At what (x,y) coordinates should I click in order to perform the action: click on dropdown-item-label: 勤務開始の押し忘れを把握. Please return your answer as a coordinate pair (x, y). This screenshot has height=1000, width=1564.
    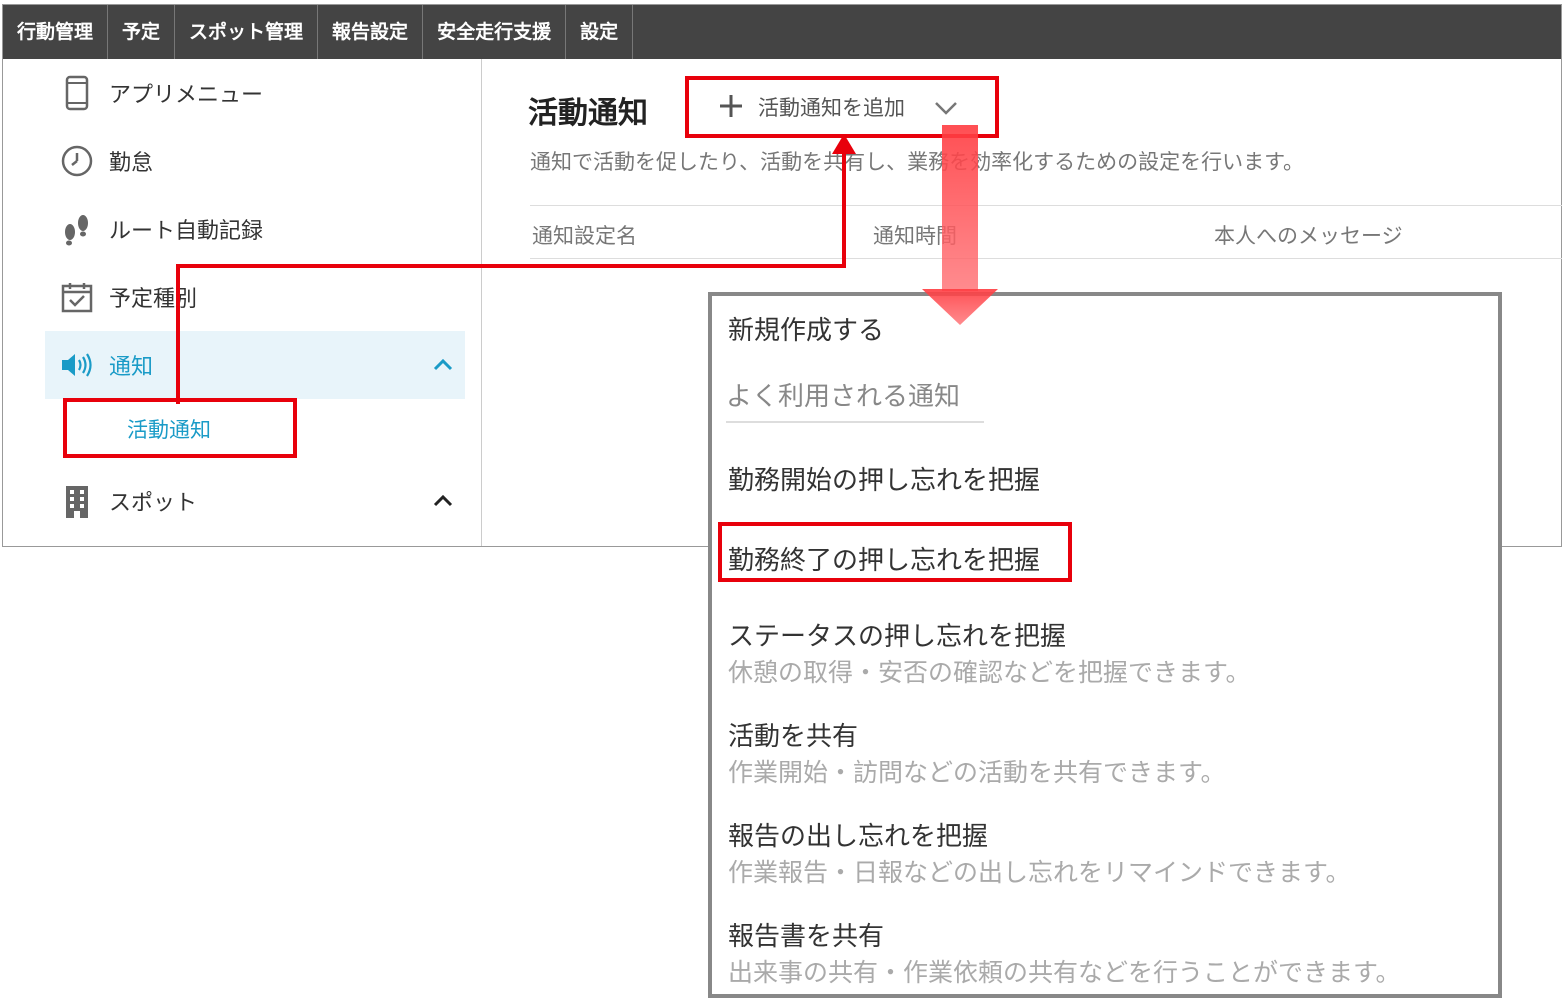
    Looking at the image, I should click on (884, 481).